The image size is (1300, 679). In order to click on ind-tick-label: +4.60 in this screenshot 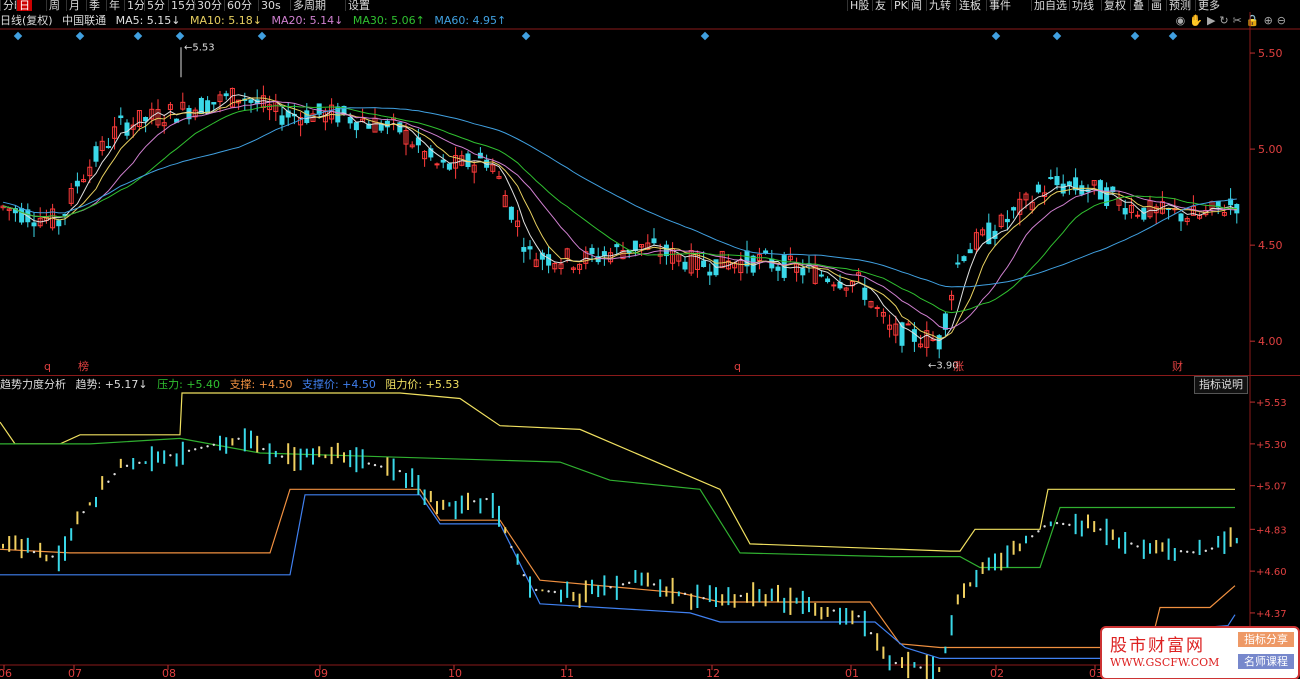, I will do `click(1271, 572)`.